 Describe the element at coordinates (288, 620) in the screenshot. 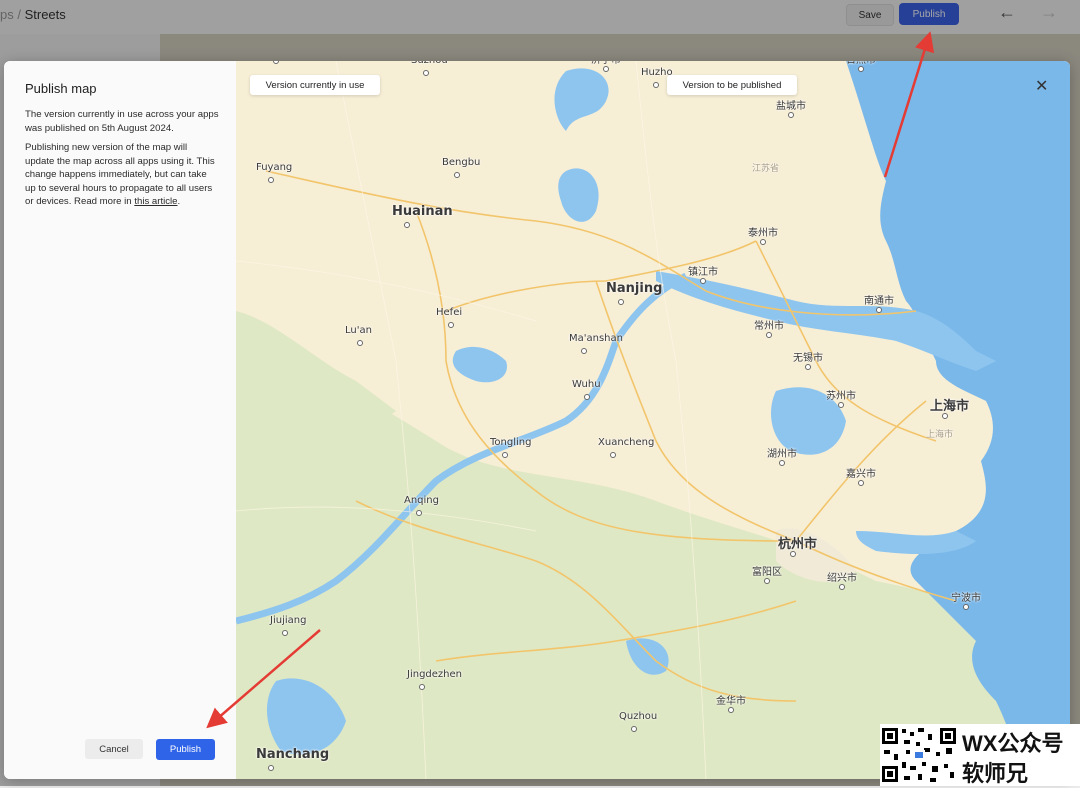

I see `map-label: Jiujiang` at that location.